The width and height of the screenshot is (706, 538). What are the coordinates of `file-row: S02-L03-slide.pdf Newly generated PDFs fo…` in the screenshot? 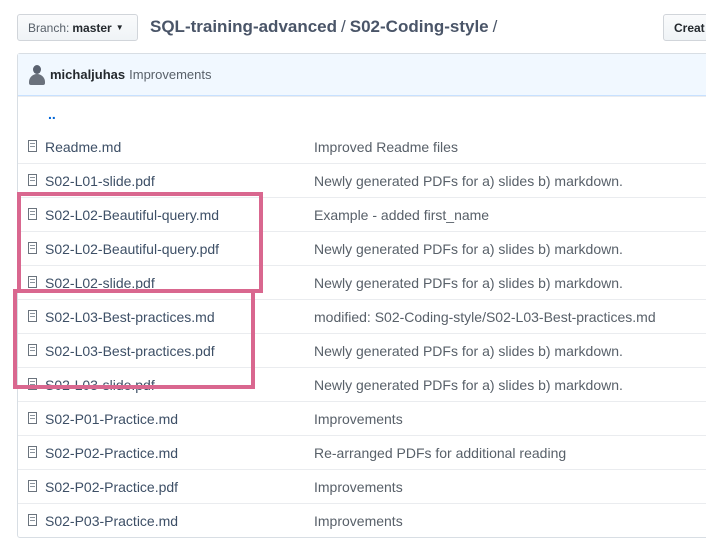 It's located at (362, 384).